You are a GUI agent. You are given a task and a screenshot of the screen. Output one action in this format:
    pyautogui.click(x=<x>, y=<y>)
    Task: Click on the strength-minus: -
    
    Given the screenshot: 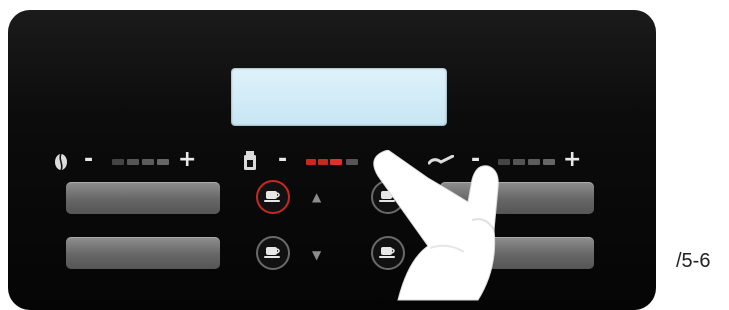 What is the action you would take?
    pyautogui.click(x=88, y=160)
    